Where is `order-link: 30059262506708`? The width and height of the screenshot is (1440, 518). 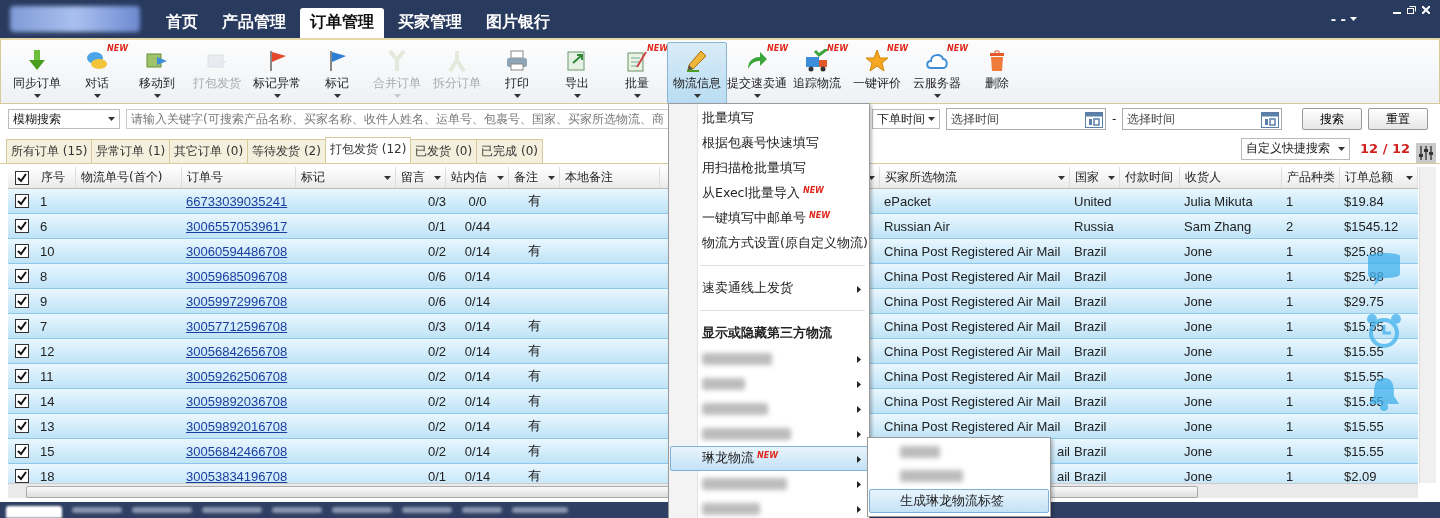 order-link: 30059262506708 is located at coordinates (237, 376).